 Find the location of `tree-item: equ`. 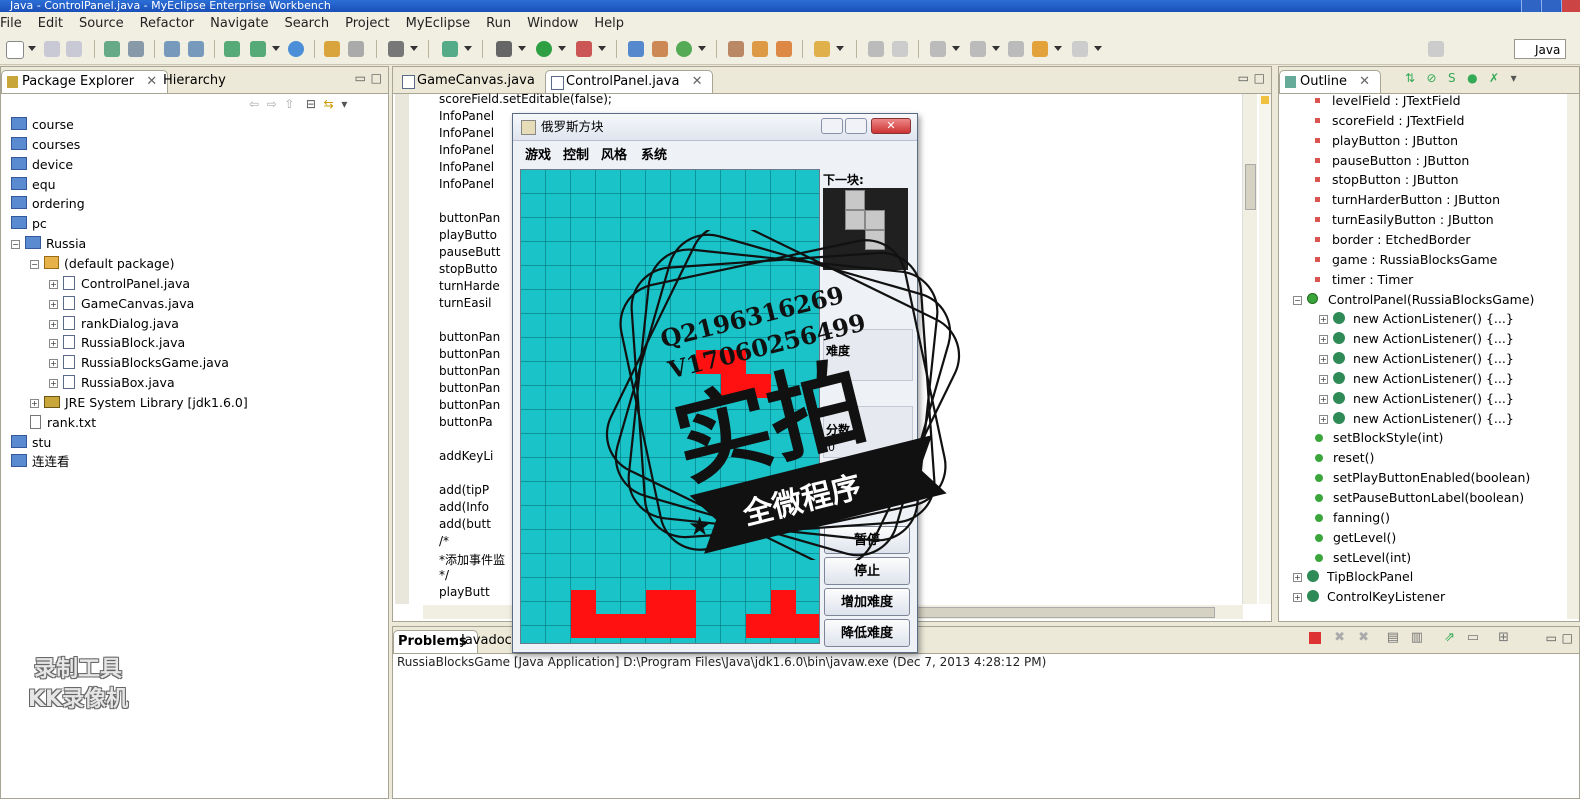

tree-item: equ is located at coordinates (33, 185).